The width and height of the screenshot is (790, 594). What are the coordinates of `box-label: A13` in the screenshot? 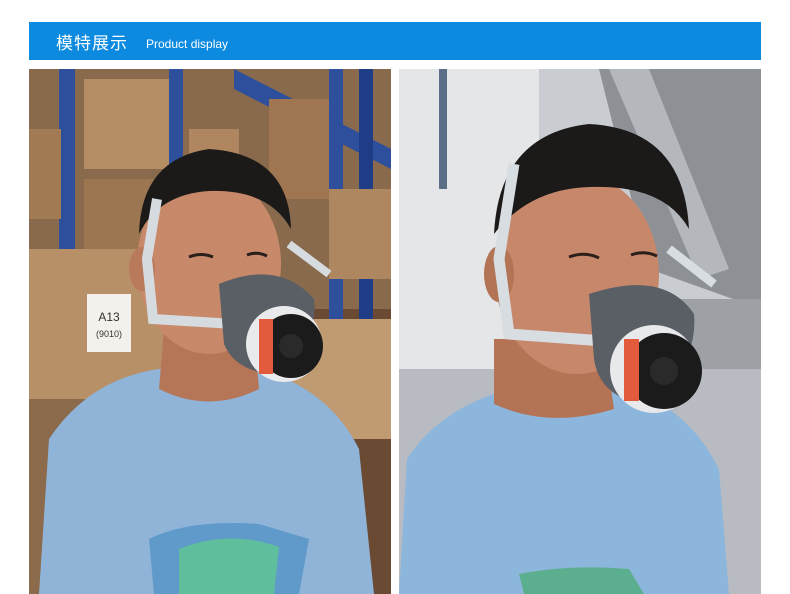 It's located at (109, 317).